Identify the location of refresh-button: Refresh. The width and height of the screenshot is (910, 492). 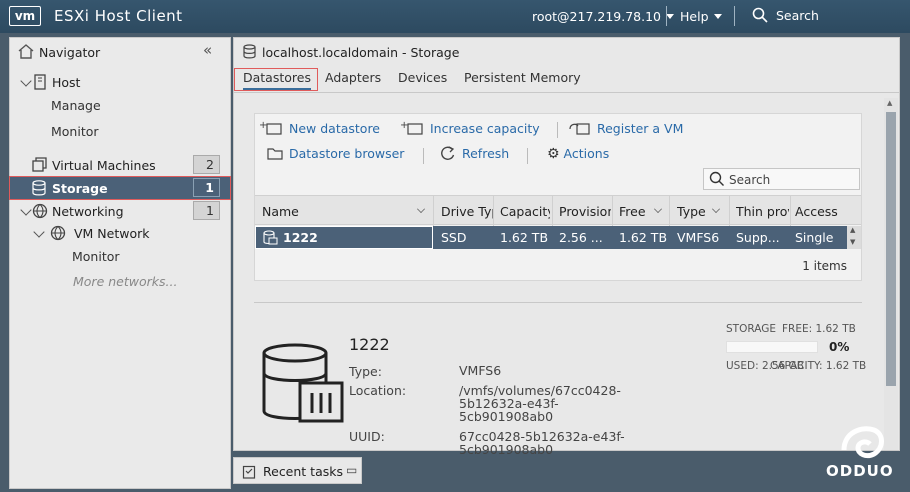
(474, 153).